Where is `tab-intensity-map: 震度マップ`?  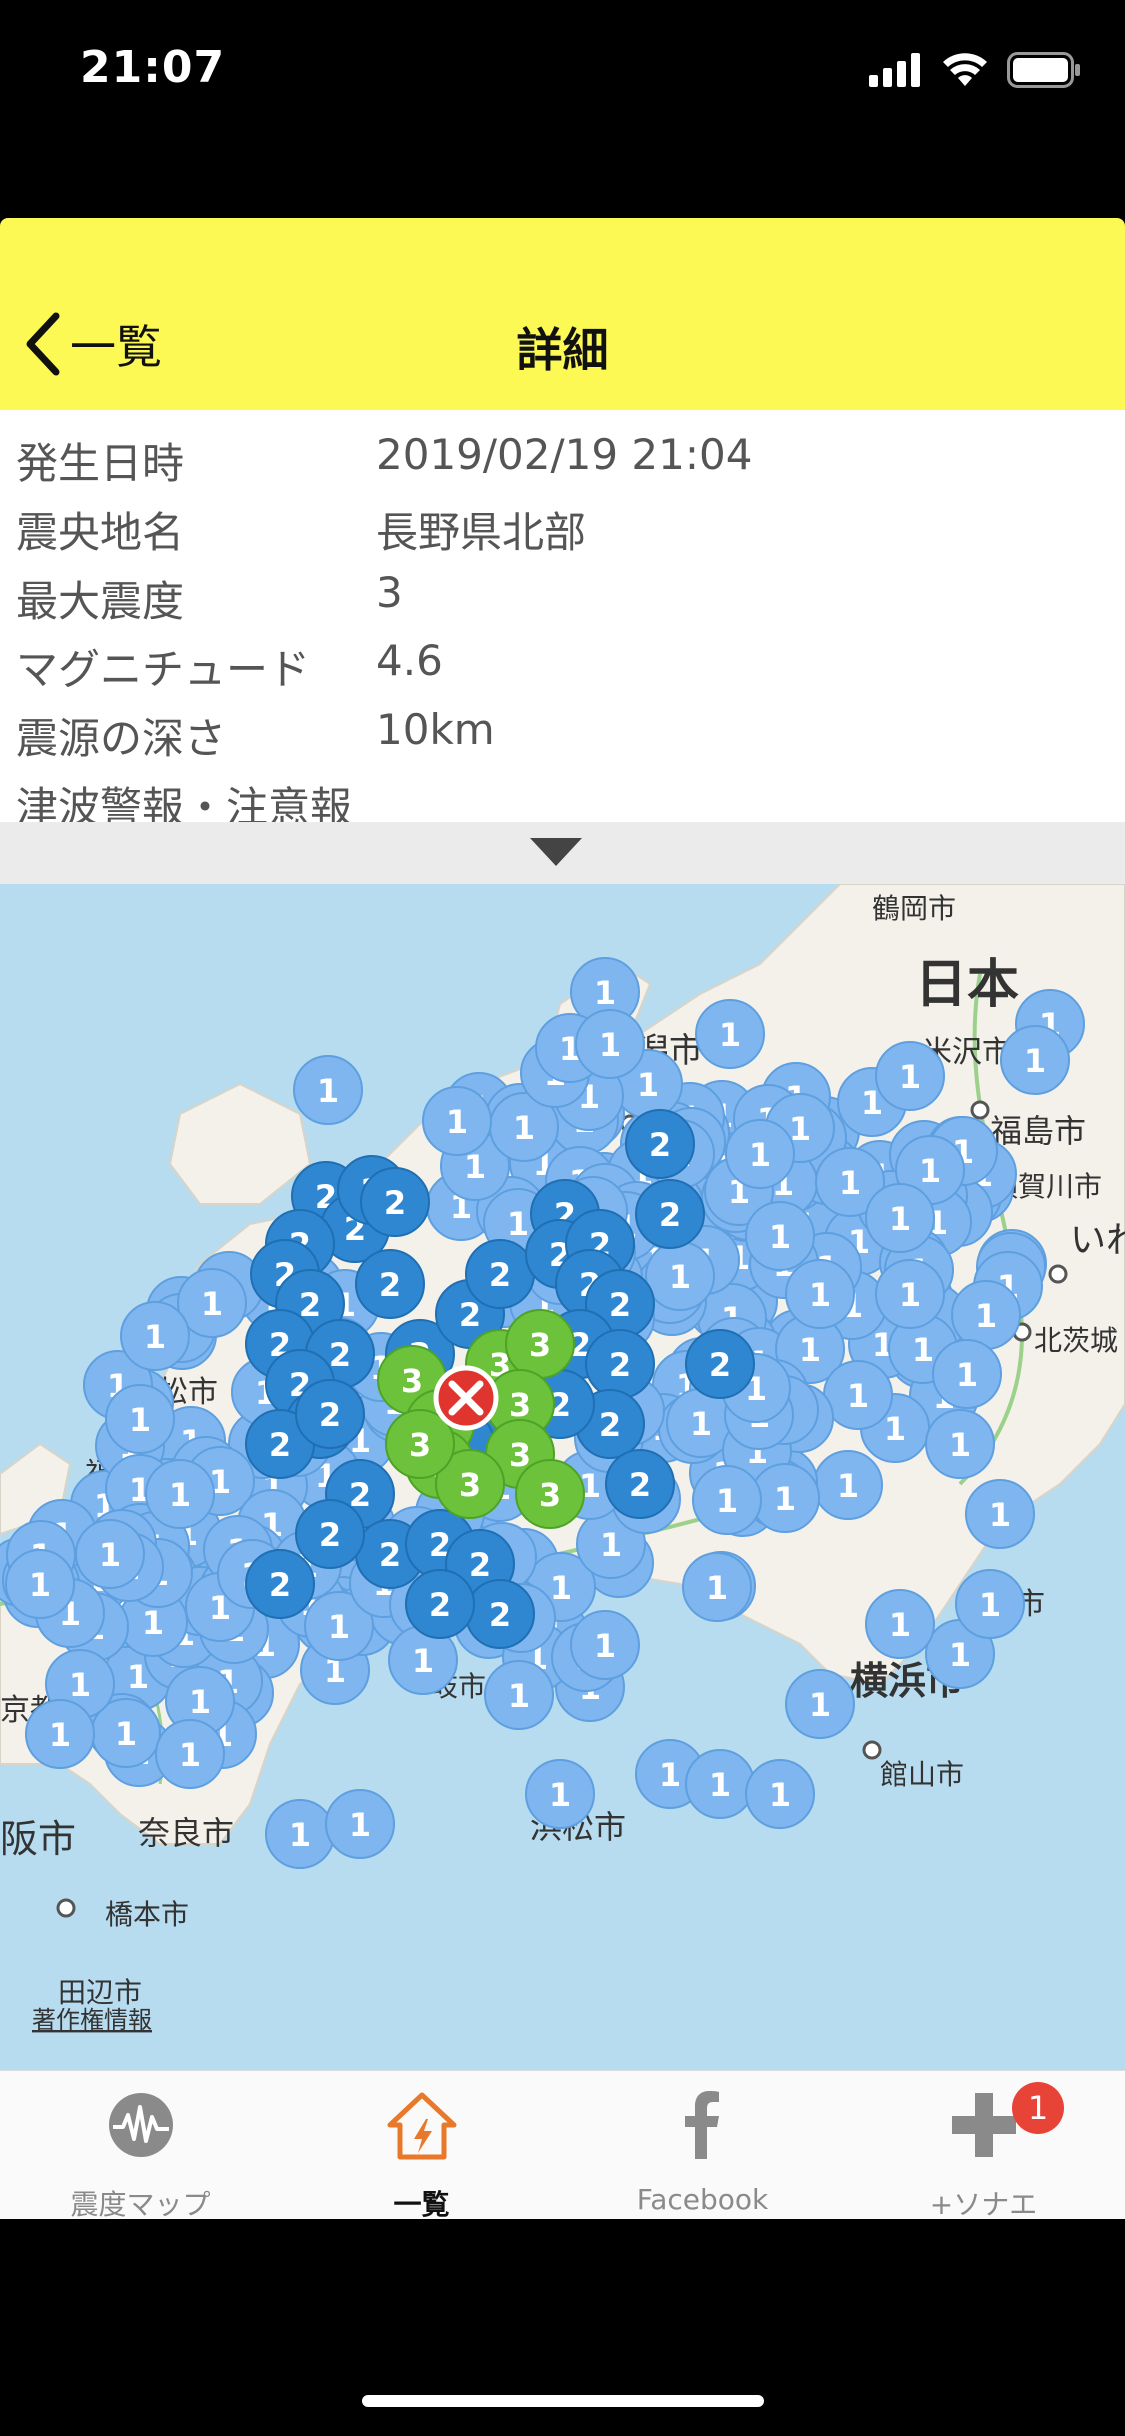 tab-intensity-map: 震度マップ is located at coordinates (140, 2146).